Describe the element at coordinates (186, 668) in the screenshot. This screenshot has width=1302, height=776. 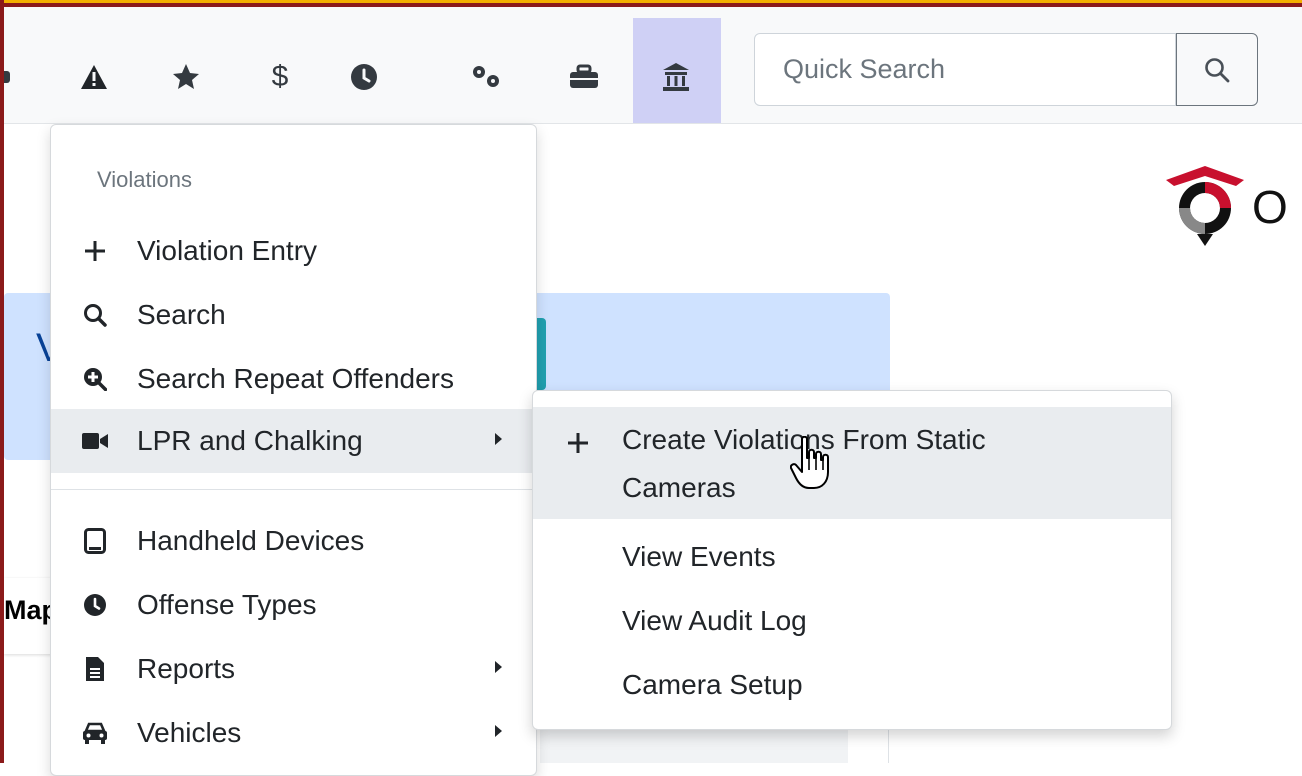
I see `menu-item-label: Reports` at that location.